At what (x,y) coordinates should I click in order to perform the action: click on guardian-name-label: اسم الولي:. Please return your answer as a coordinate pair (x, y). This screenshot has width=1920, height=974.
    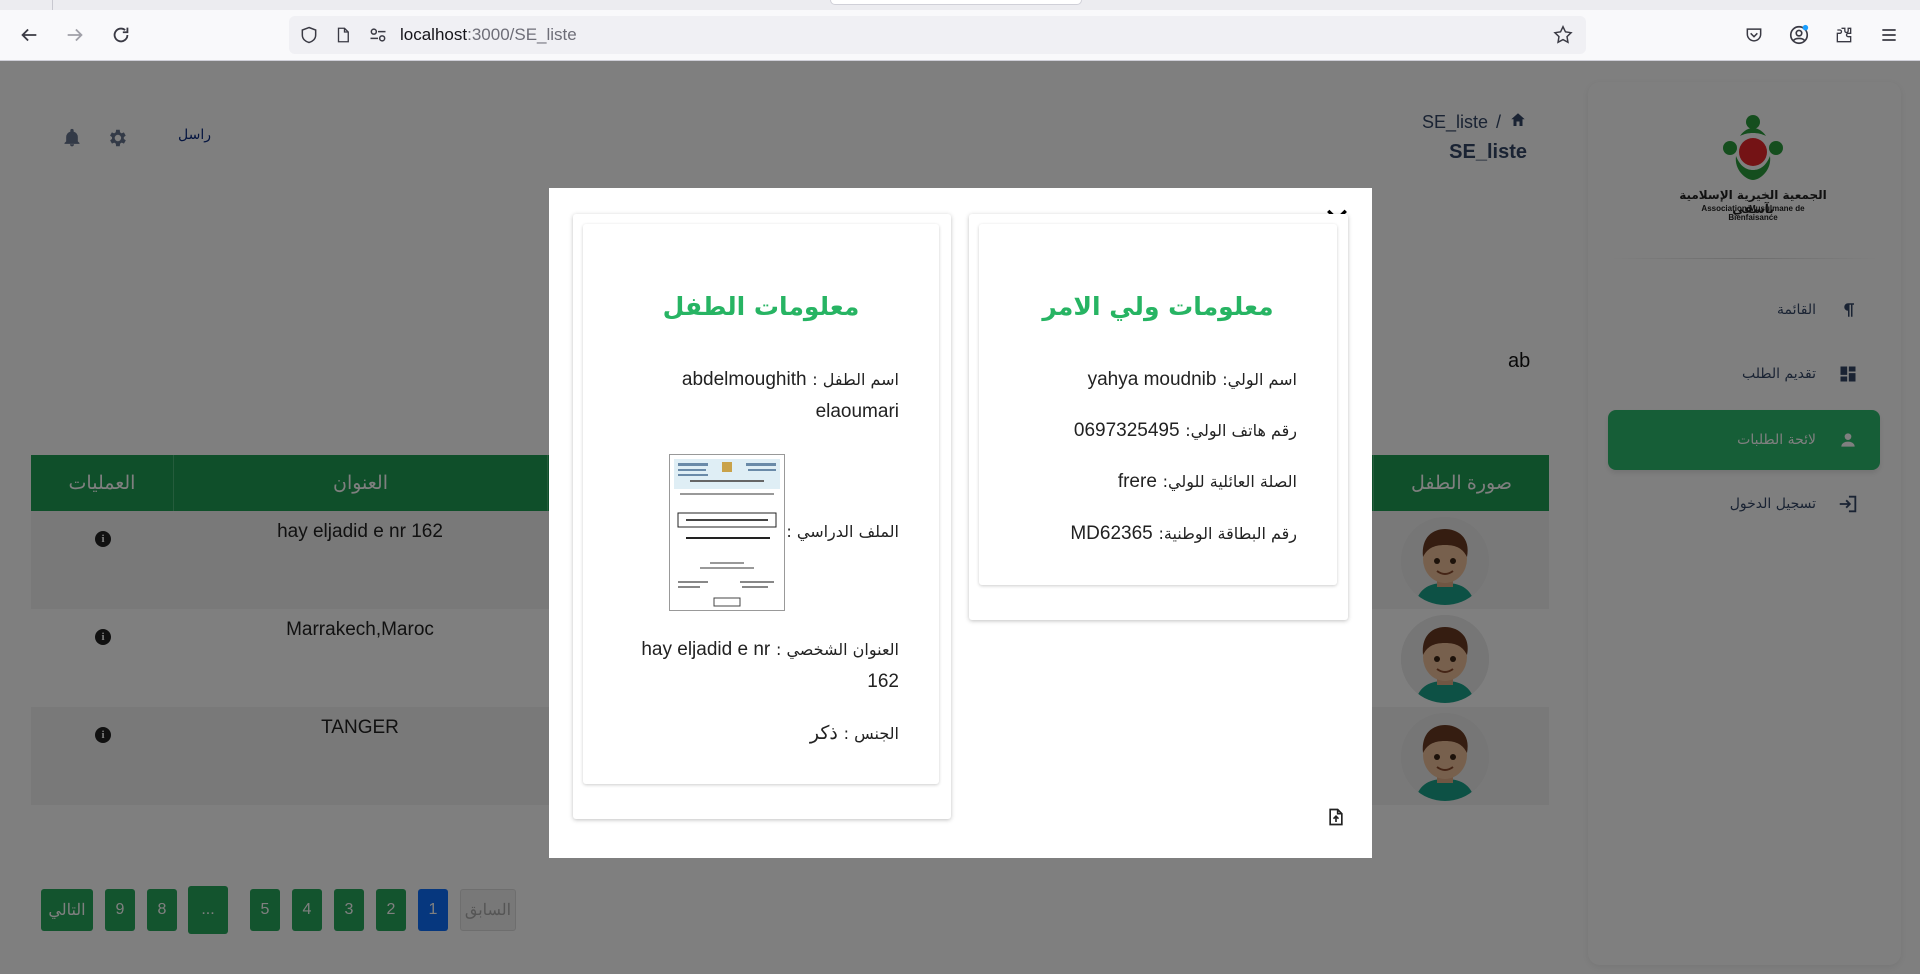
    Looking at the image, I should click on (1259, 379).